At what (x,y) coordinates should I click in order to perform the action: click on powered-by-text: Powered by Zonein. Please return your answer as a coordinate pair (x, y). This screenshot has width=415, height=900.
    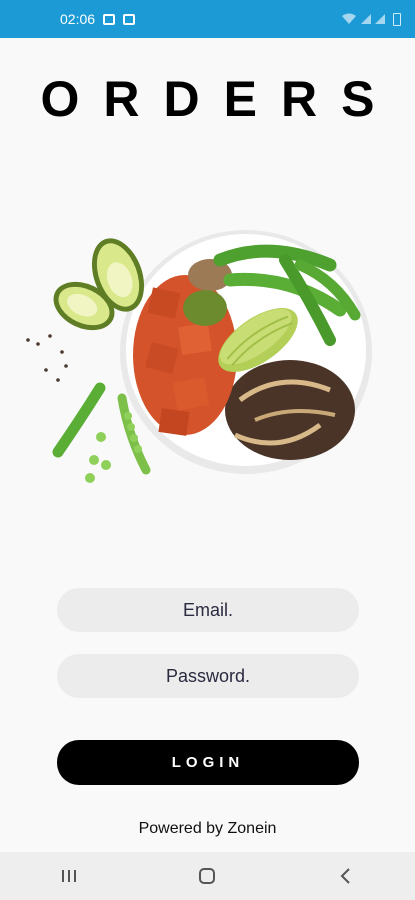
    Looking at the image, I should click on (207, 828).